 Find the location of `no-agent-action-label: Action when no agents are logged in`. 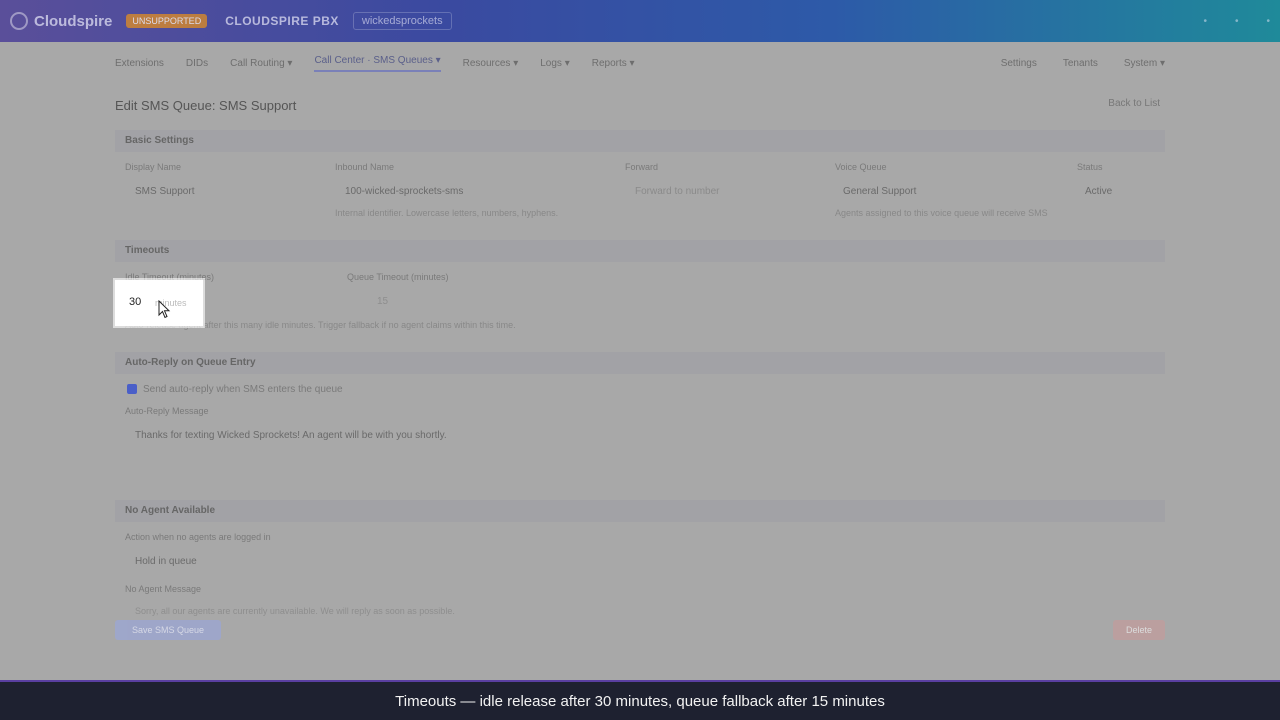

no-agent-action-label: Action when no agents are logged in is located at coordinates (198, 537).